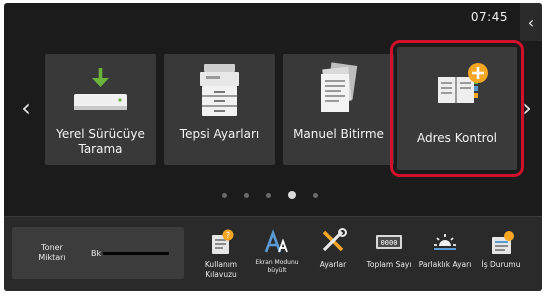 The image size is (546, 295). What do you see at coordinates (333, 264) in the screenshot?
I see `quick-label: Ayarlar` at bounding box center [333, 264].